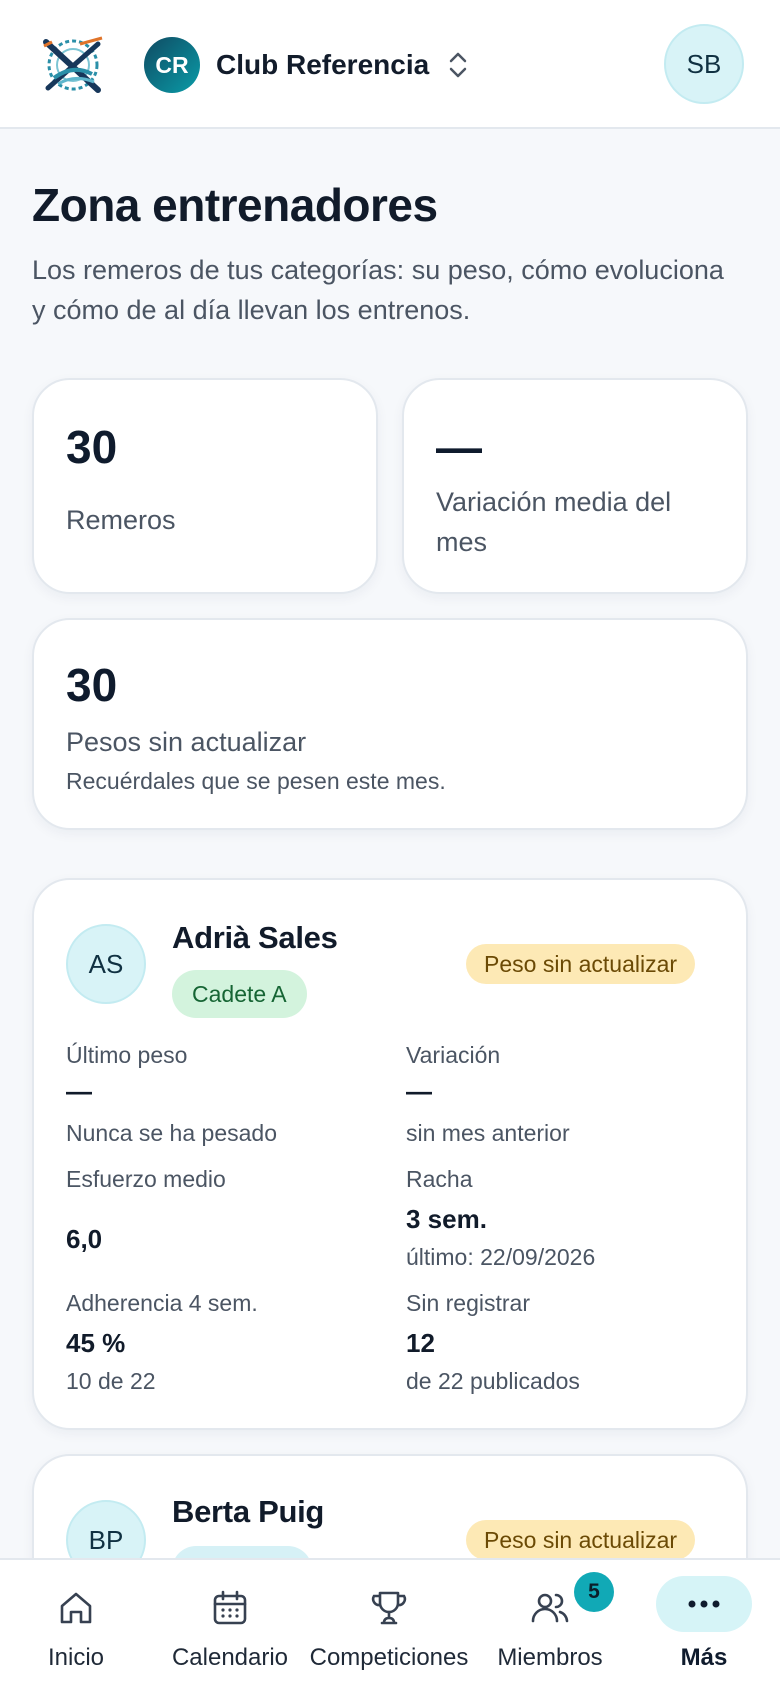 This screenshot has height=1688, width=780. I want to click on calendar-icon, so click(230, 1607).